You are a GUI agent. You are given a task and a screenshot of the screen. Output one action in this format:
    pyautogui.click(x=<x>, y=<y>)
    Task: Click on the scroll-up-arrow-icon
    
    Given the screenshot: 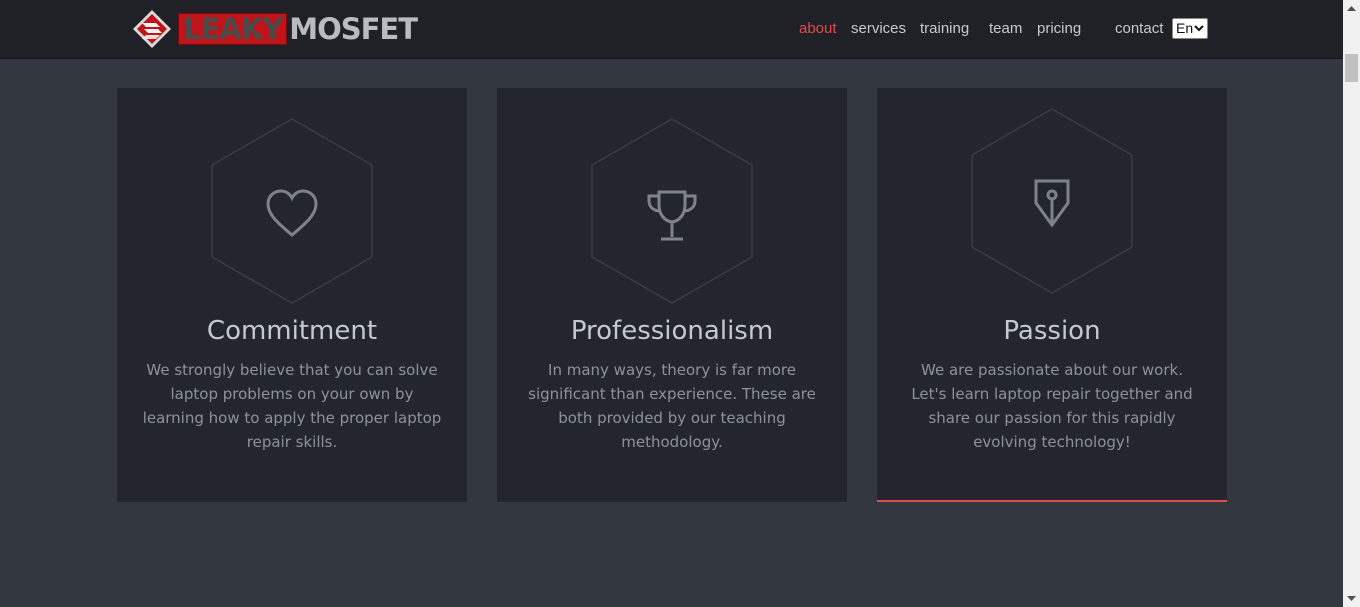 What is the action you would take?
    pyautogui.click(x=1351, y=8)
    